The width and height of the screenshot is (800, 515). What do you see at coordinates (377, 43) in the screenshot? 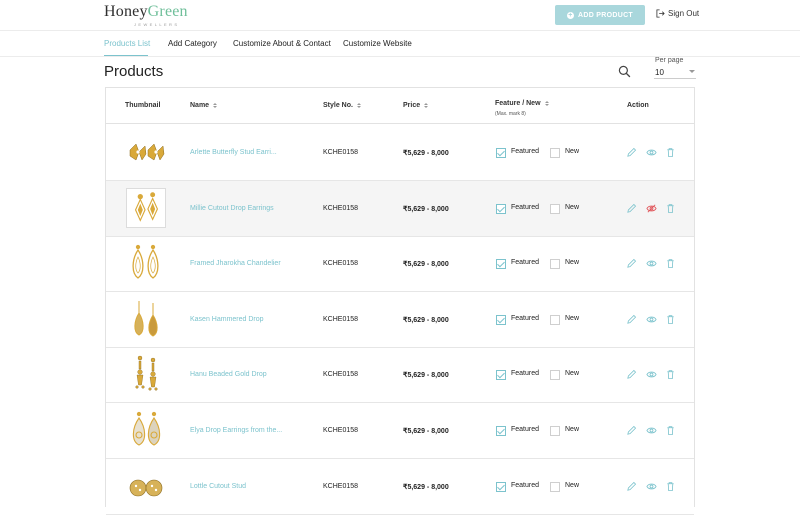
I see `tab-customize-website: Customize Website` at bounding box center [377, 43].